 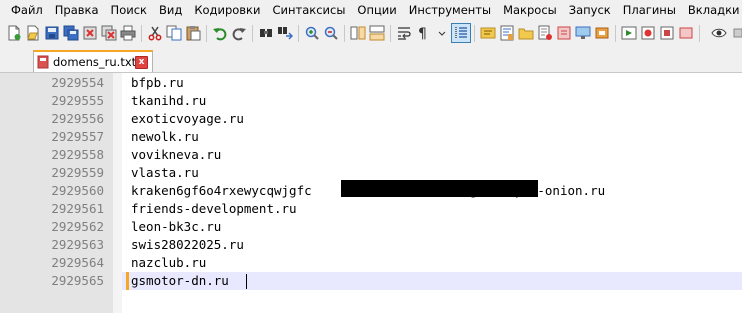 I want to click on code-line: swis28022025.ru, so click(x=187, y=245).